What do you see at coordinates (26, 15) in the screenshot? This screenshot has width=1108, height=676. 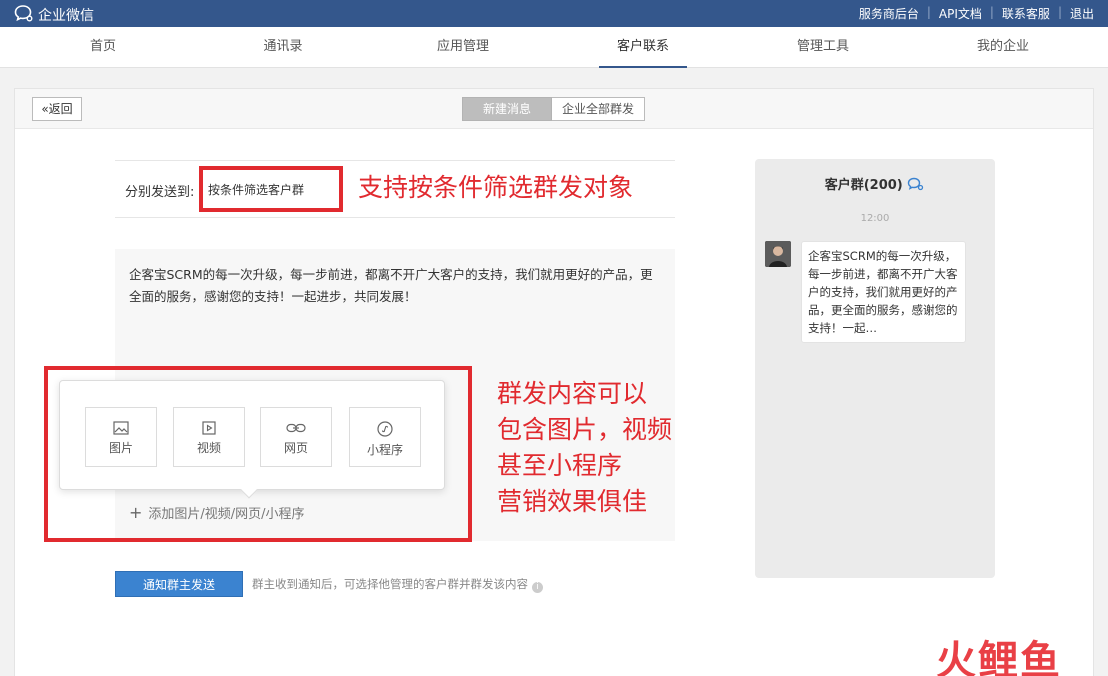 I see `wecom-logo-icon` at bounding box center [26, 15].